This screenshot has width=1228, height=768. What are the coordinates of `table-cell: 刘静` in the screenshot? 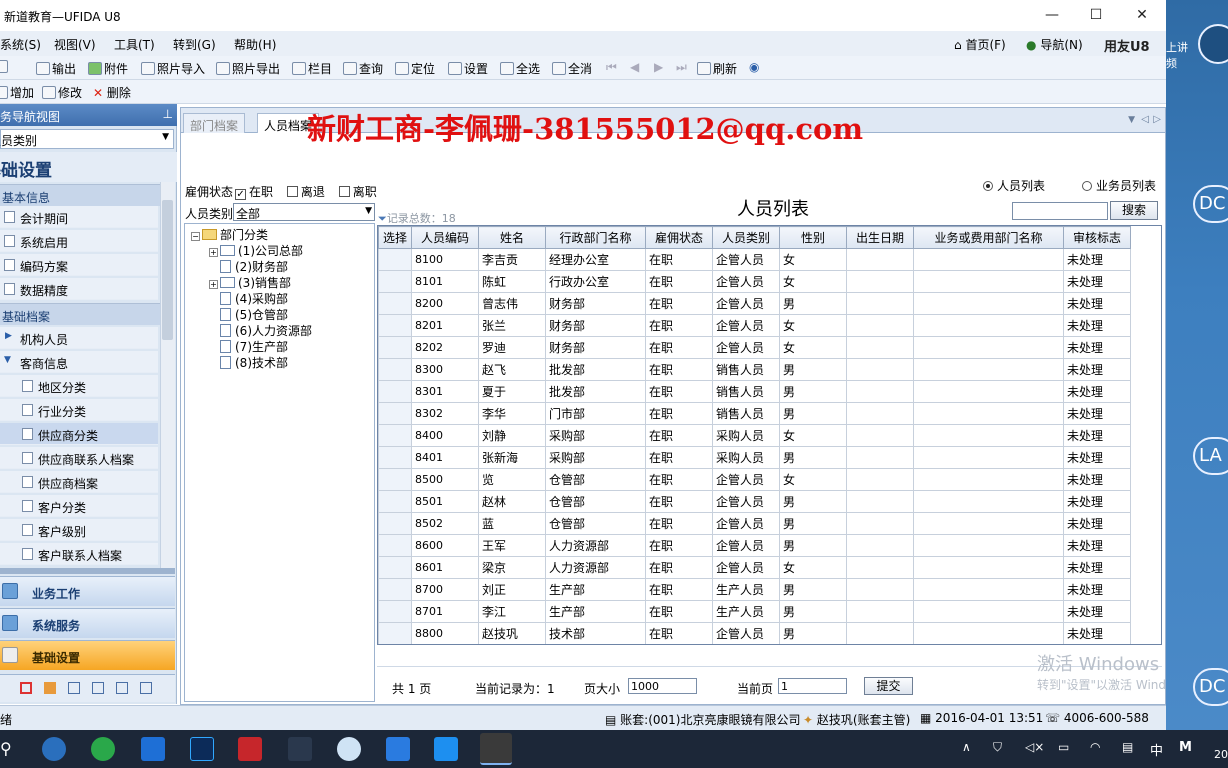 It's located at (512, 435).